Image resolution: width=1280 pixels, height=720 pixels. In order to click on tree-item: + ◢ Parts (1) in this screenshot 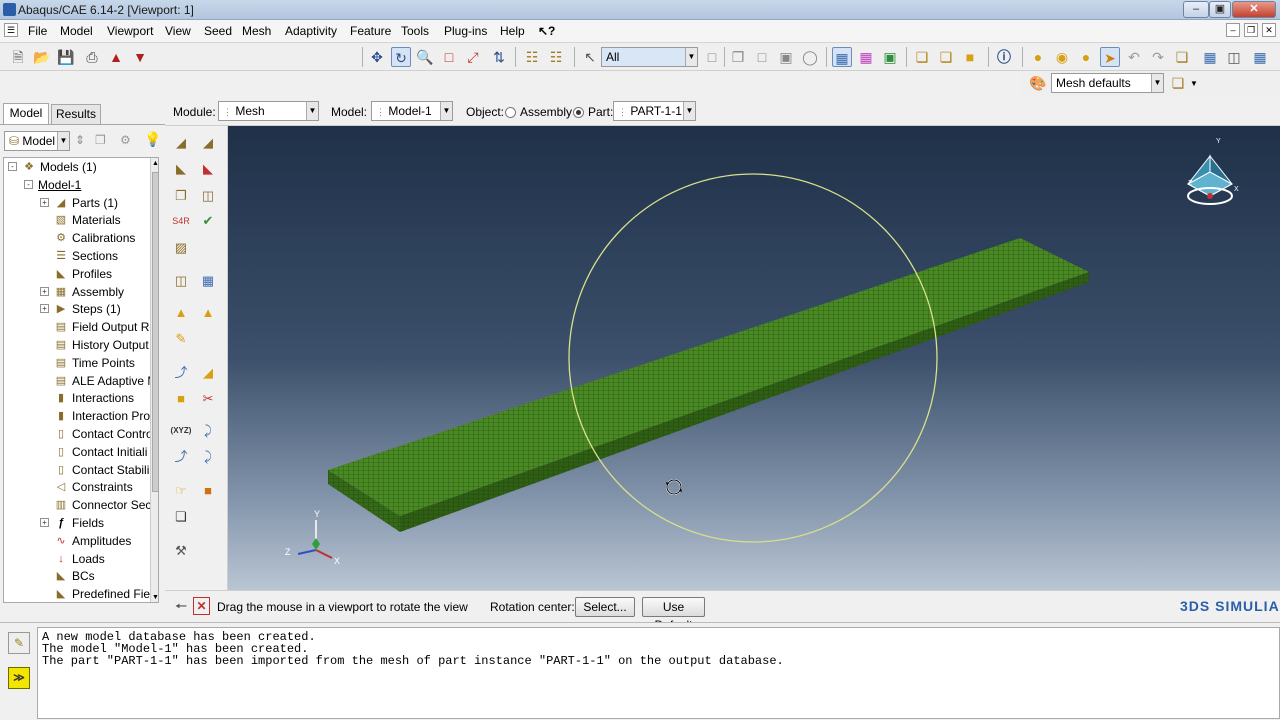, I will do `click(79, 203)`.